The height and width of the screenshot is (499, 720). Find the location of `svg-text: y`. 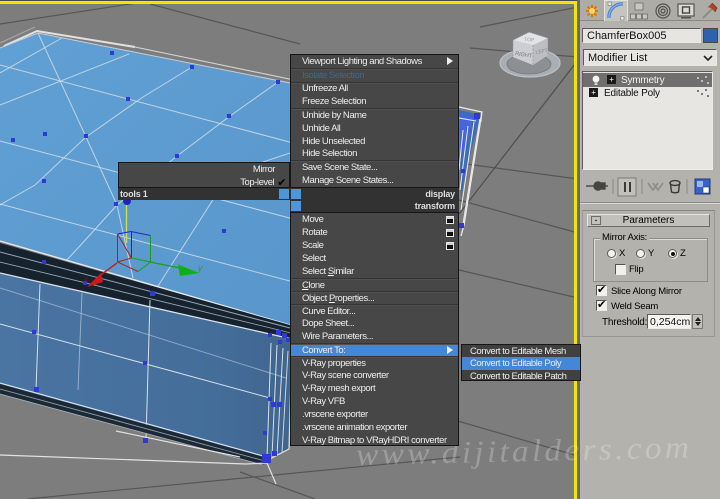

svg-text: y is located at coordinates (200, 268).